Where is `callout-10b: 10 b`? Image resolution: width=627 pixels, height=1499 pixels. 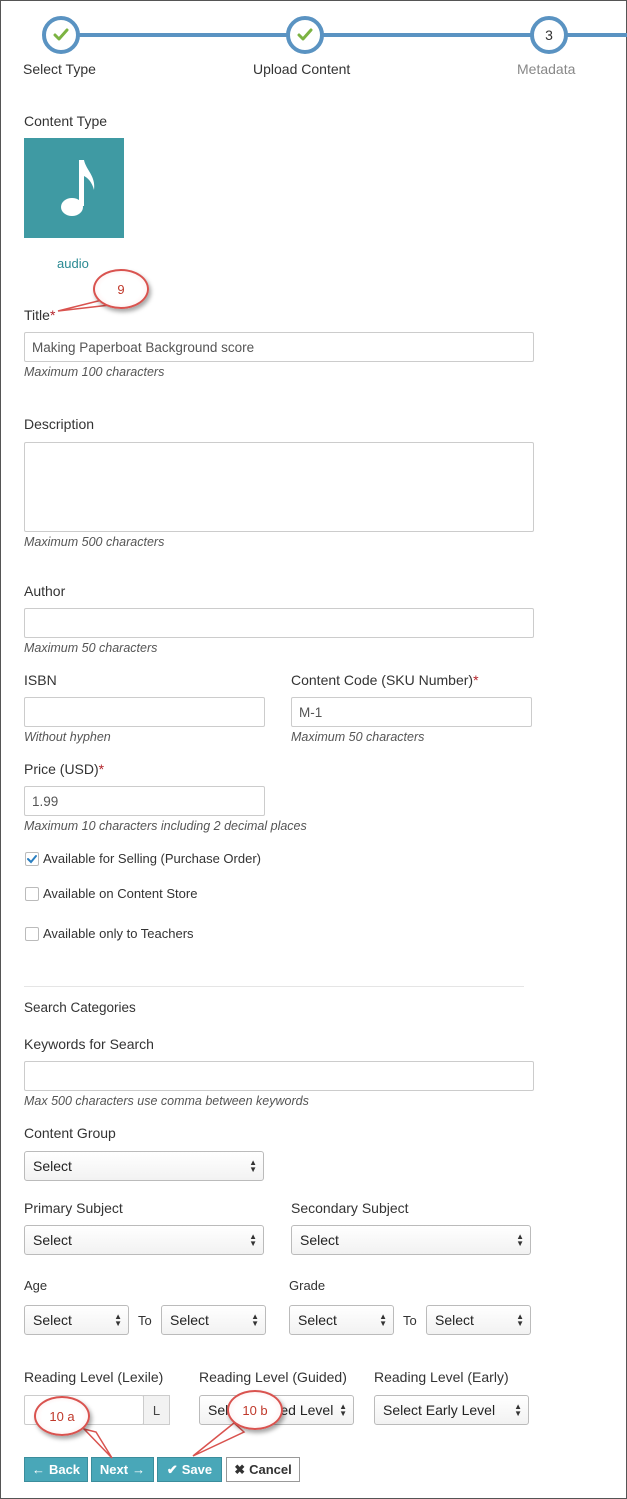
callout-10b: 10 b is located at coordinates (255, 1410).